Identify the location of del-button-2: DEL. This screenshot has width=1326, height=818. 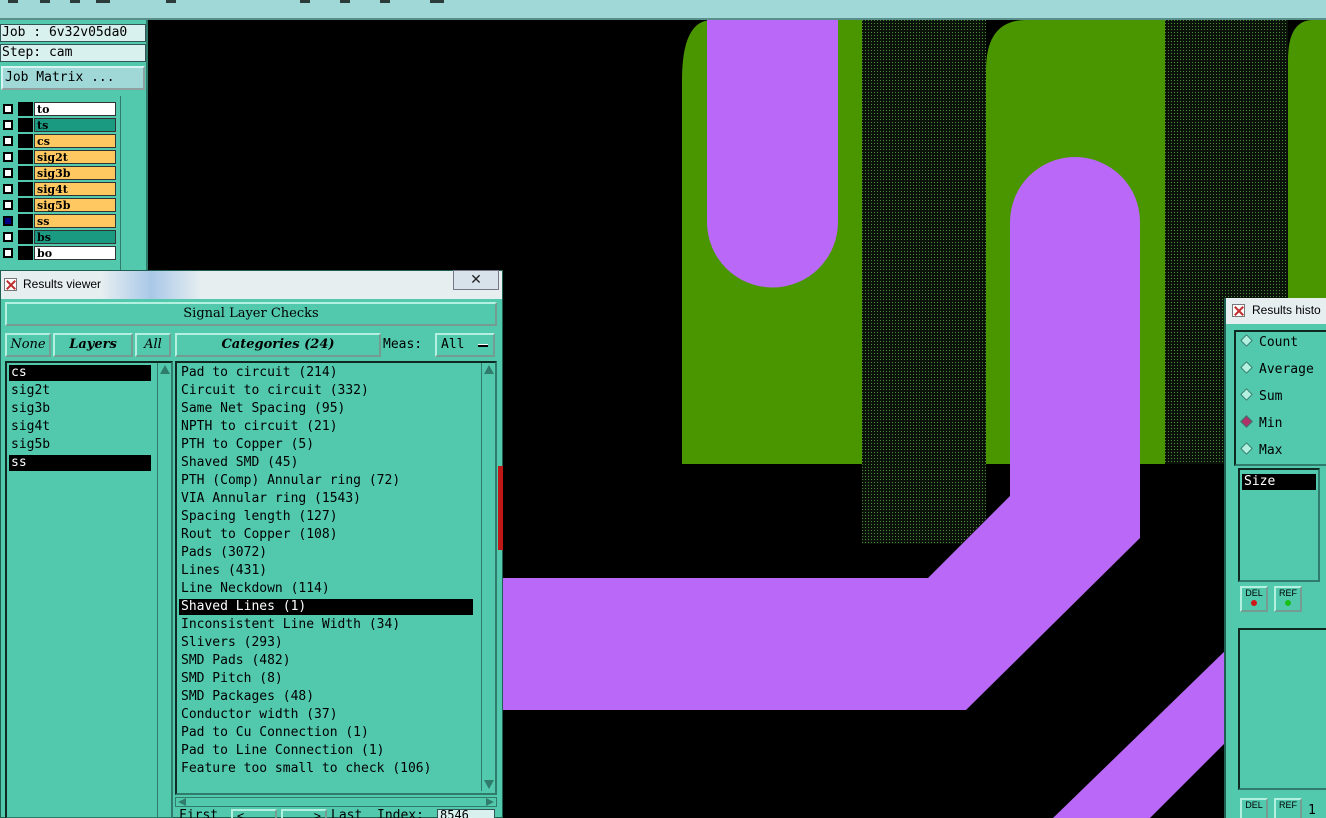
(1254, 808).